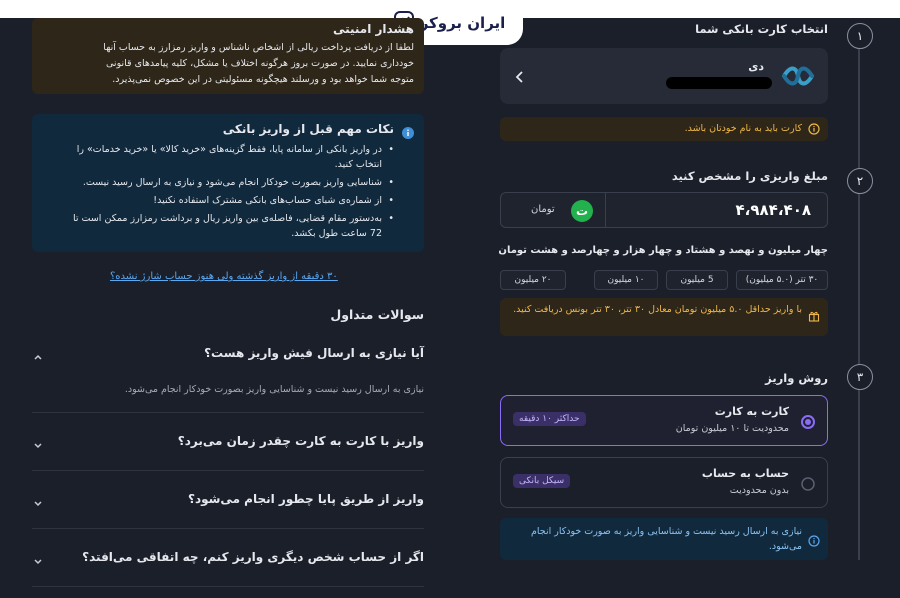  What do you see at coordinates (520, 78) in the screenshot?
I see `chevron-left-icon` at bounding box center [520, 78].